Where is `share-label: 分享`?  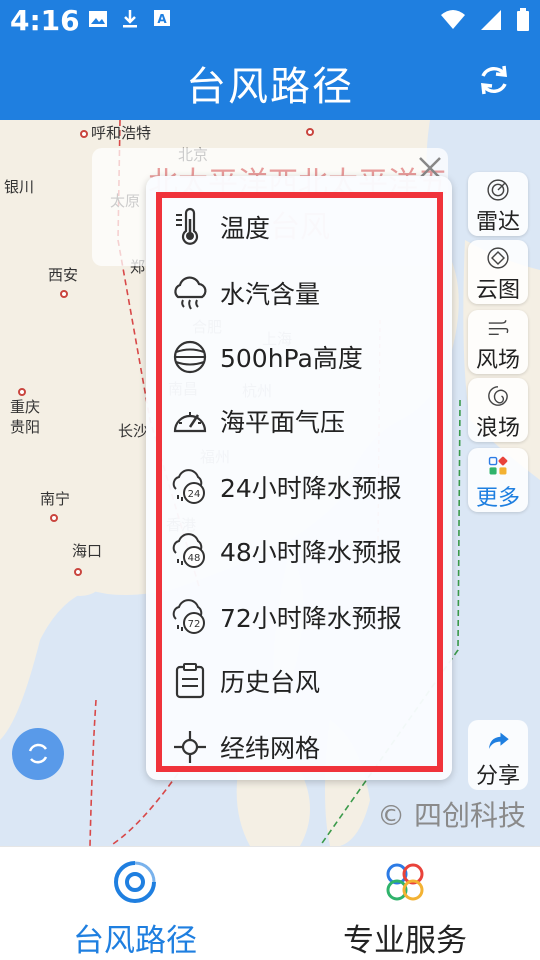
share-label: 分享 is located at coordinates (497, 776).